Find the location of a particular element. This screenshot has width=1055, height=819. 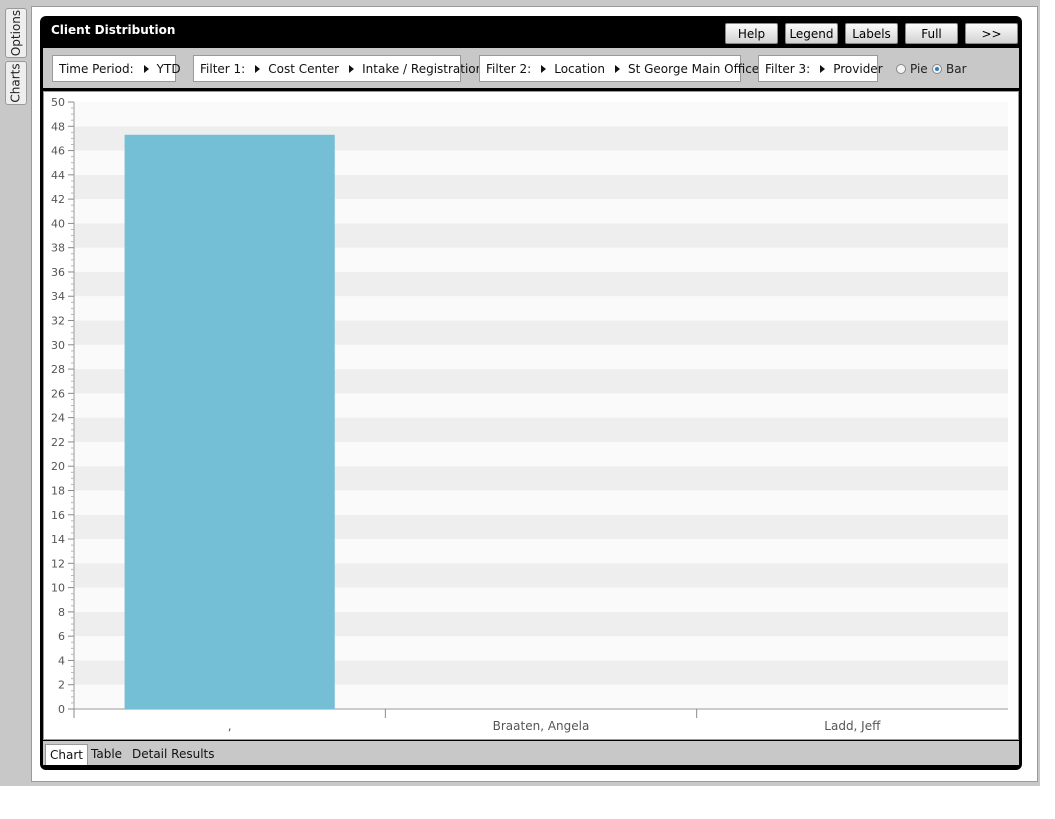

filter-2-selector: Filter 2: Location St George Main Office is located at coordinates (619, 68).